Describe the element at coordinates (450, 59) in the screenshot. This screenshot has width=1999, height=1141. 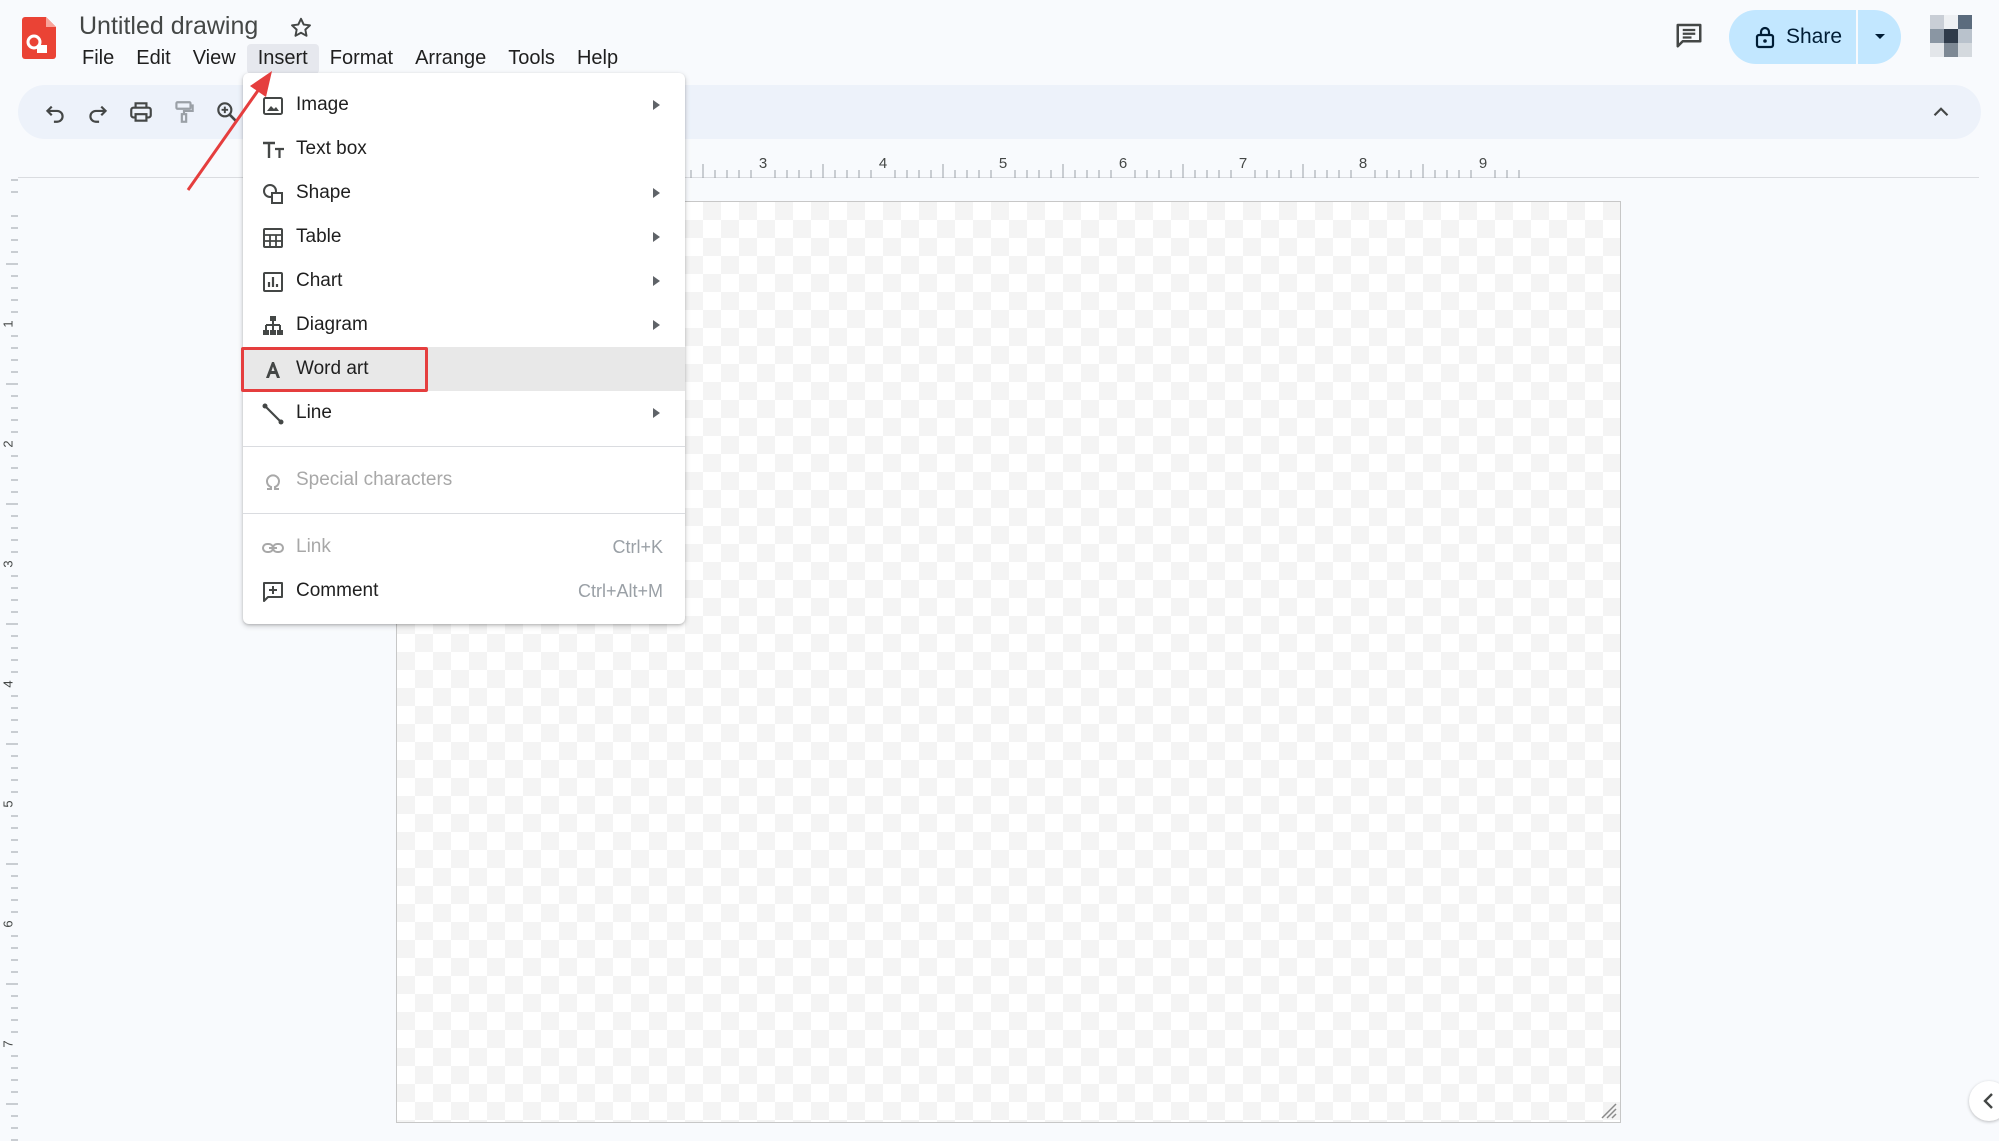
I see `menu-arrange: Arrange` at that location.